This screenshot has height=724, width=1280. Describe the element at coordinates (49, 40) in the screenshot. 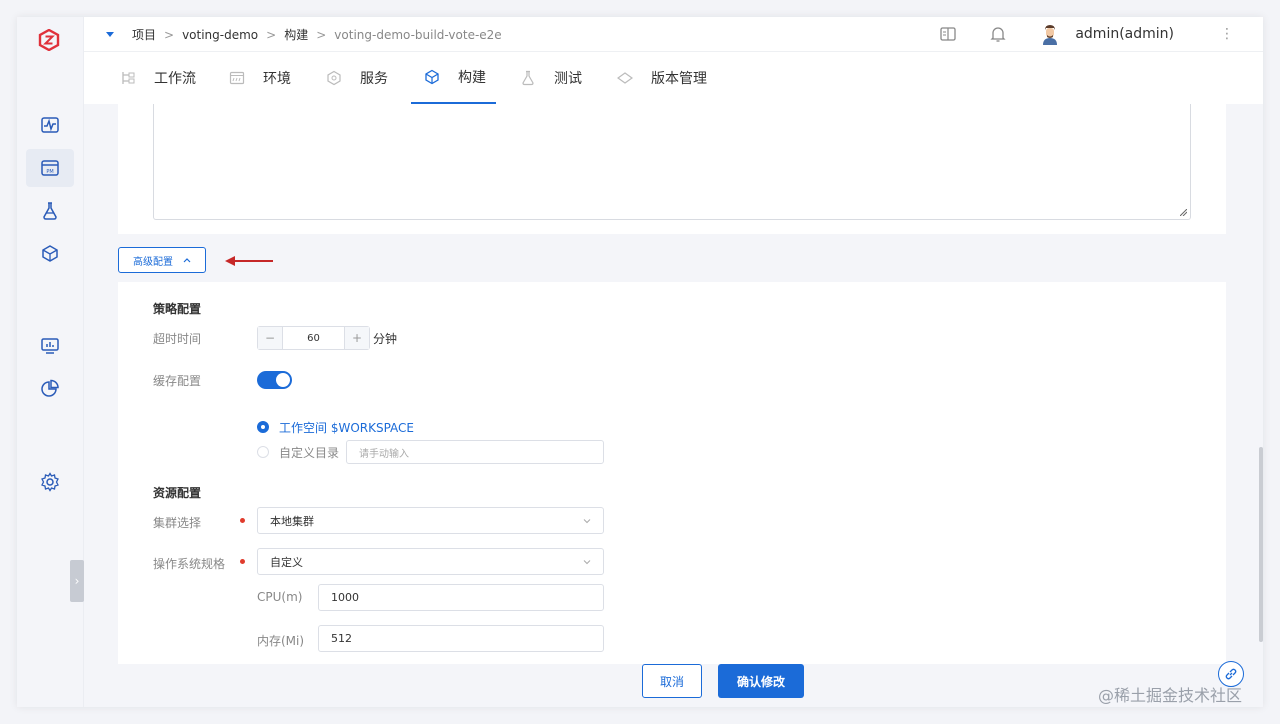

I see `logo-icon` at that location.